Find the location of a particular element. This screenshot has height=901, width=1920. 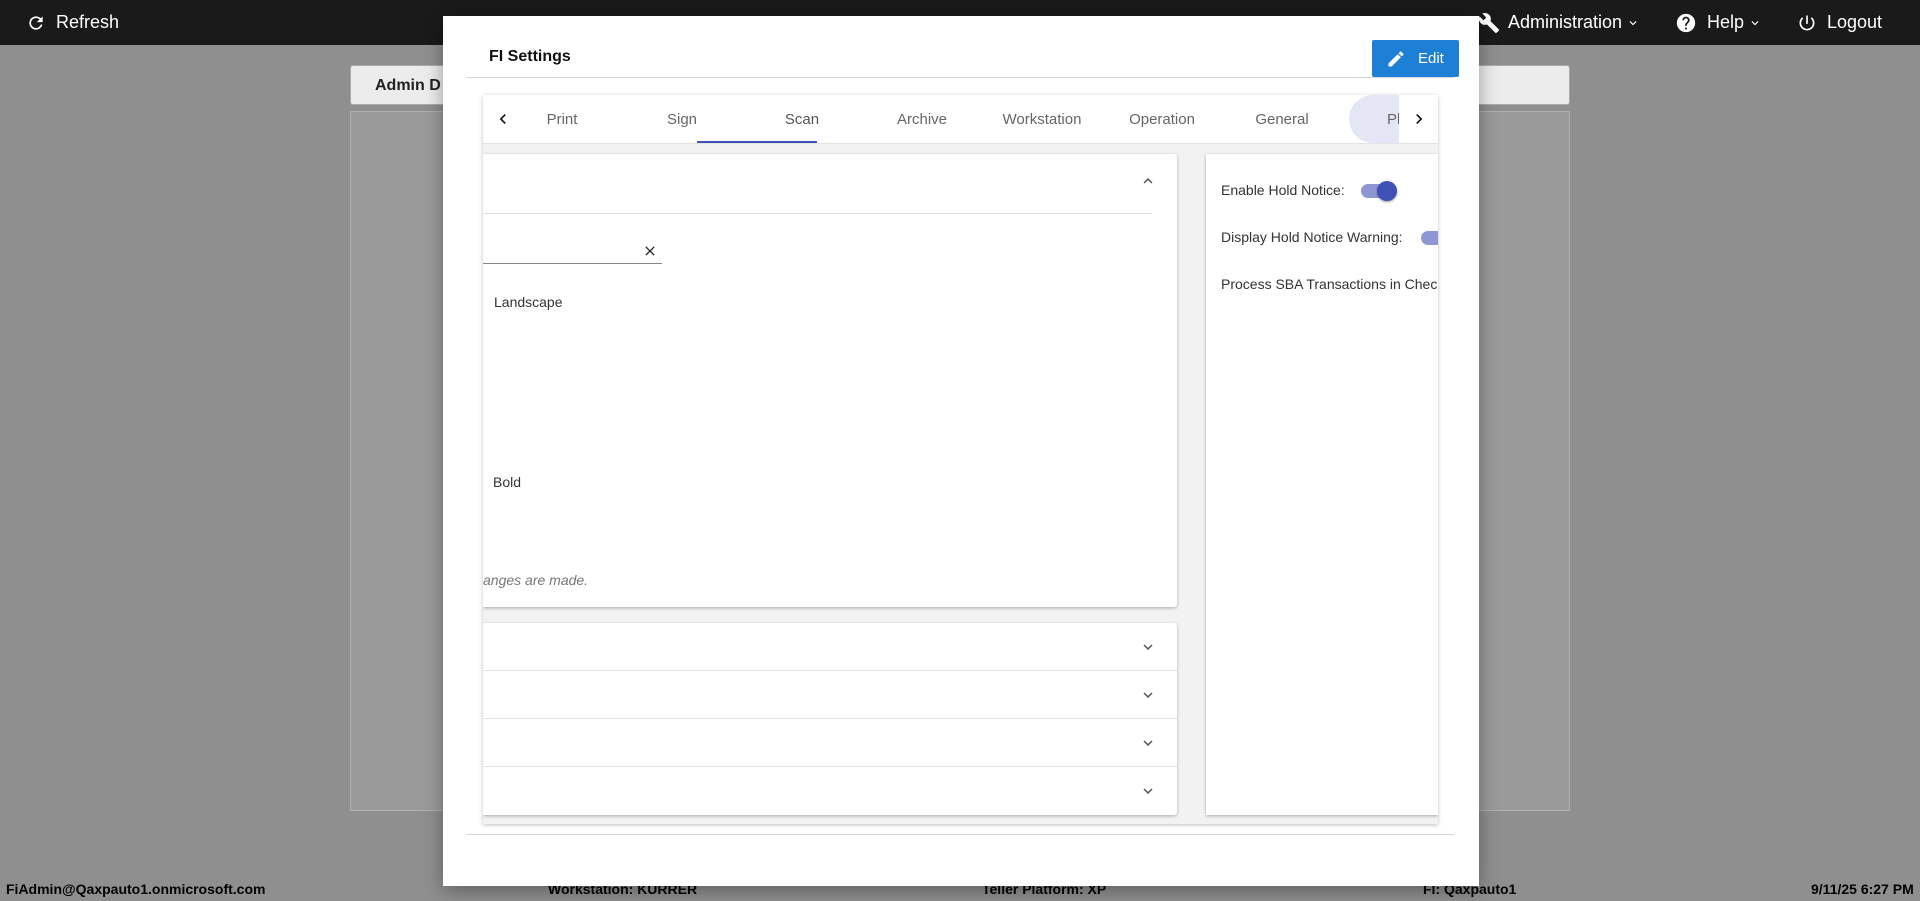

enable-hold-notice-toggle is located at coordinates (1379, 191).